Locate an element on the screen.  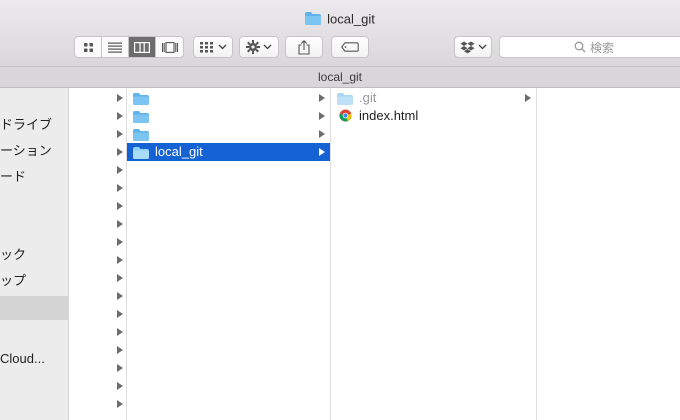
sidebar-item-label: ップ is located at coordinates (13, 280).